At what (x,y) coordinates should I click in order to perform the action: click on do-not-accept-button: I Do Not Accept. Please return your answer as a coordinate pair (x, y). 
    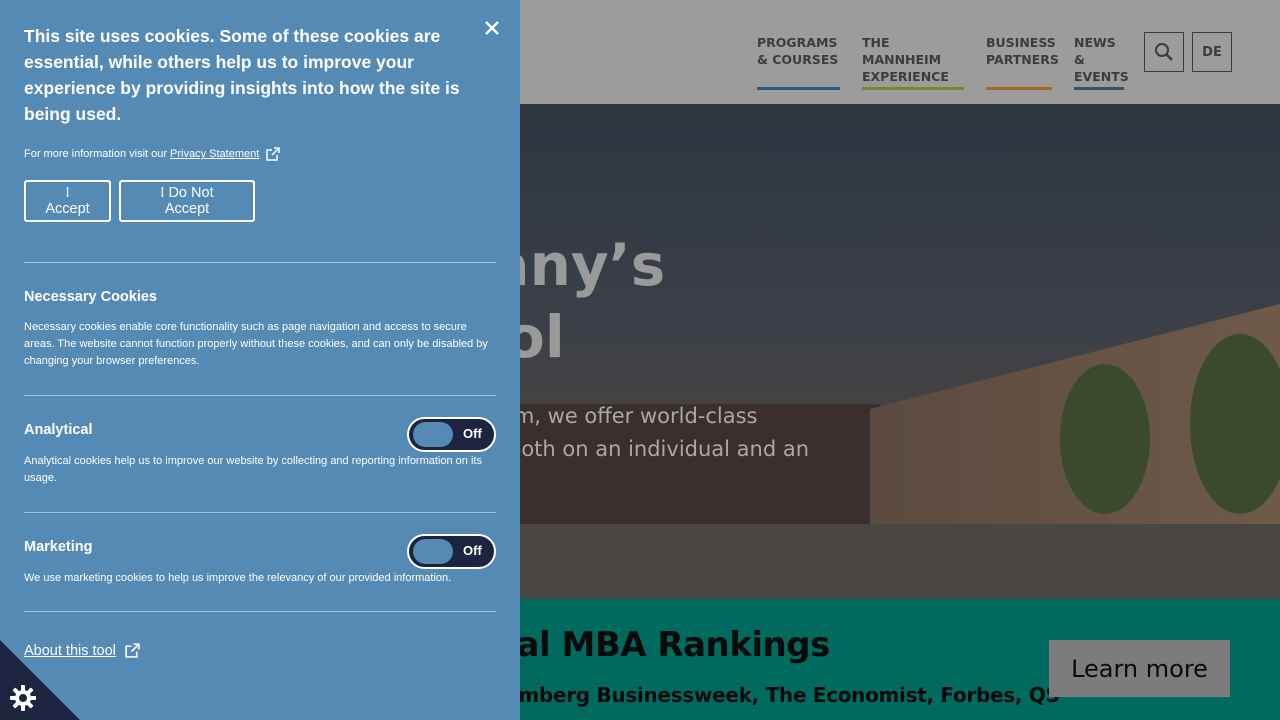
    Looking at the image, I should click on (187, 201).